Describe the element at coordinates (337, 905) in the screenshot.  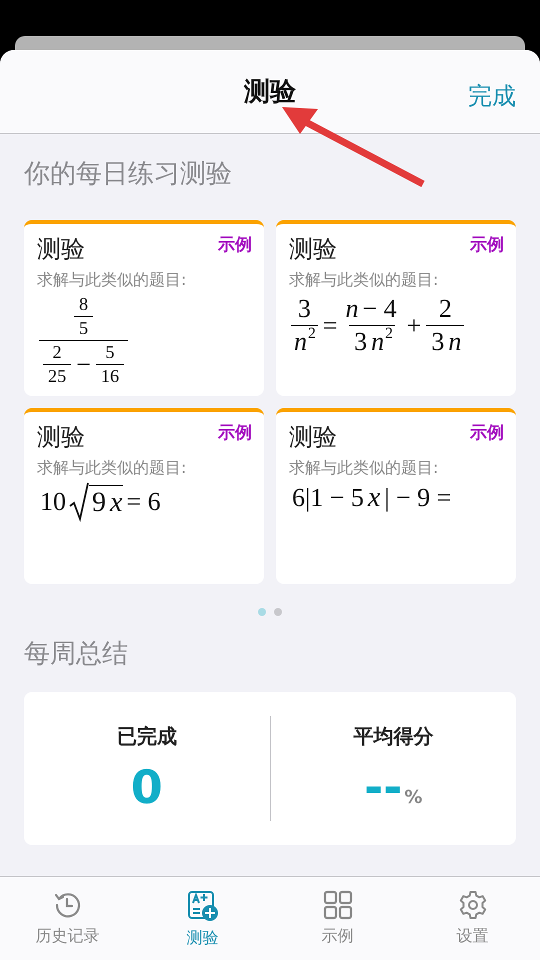
I see `grid-icon` at that location.